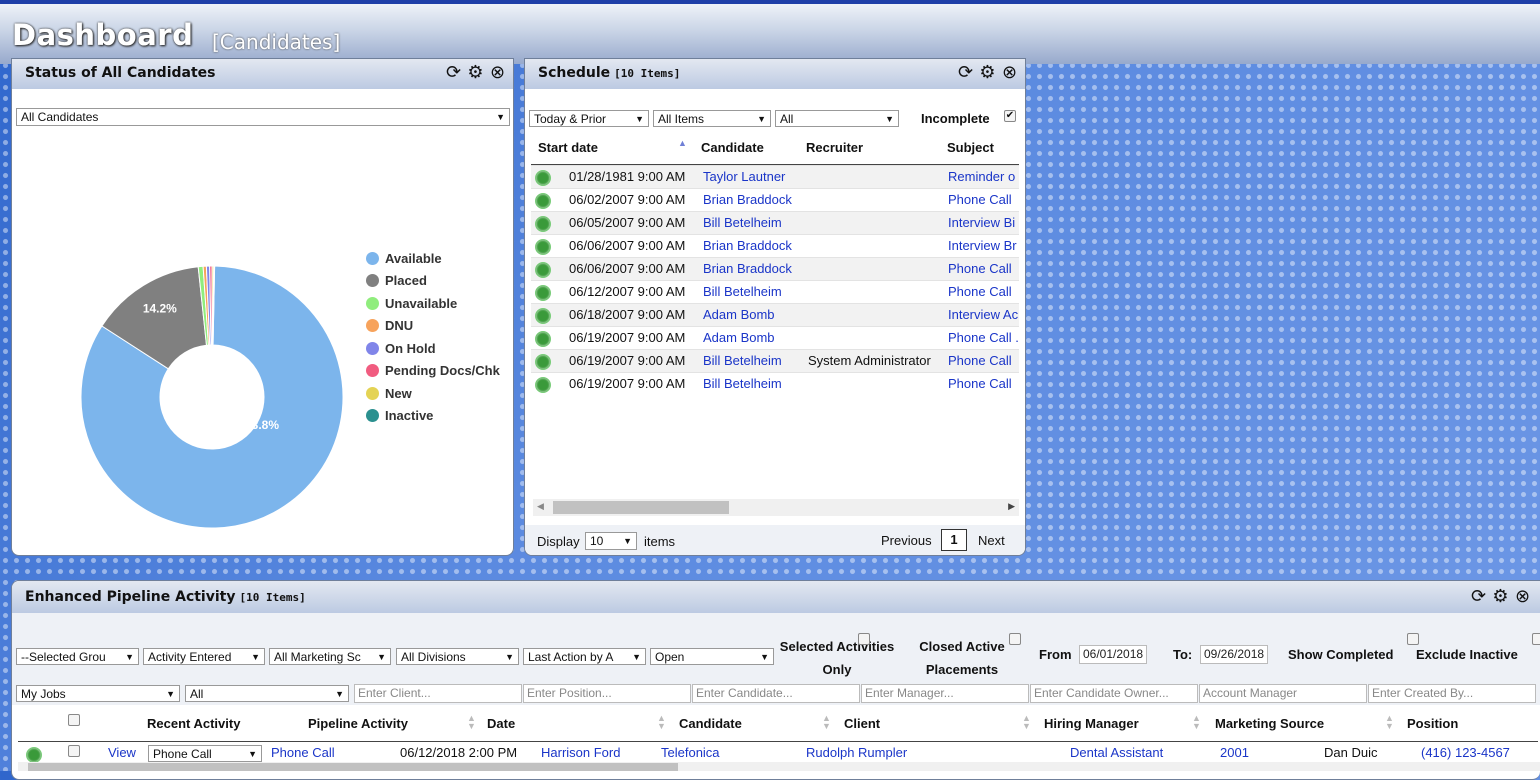 The height and width of the screenshot is (780, 1540). Describe the element at coordinates (568, 147) in the screenshot. I see `col-start-date: Start date` at that location.